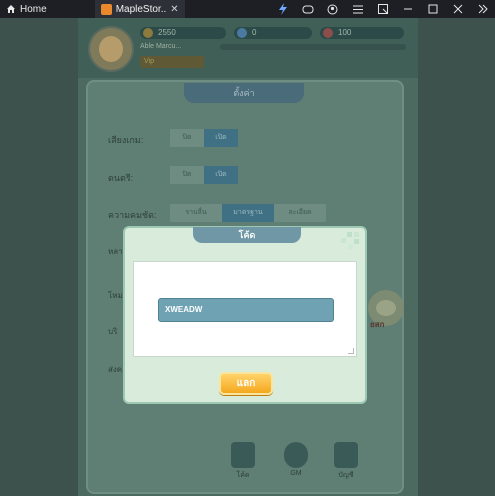 The width and height of the screenshot is (495, 496). What do you see at coordinates (187, 138) in the screenshot?
I see `game-sound-off: ปิด` at bounding box center [187, 138].